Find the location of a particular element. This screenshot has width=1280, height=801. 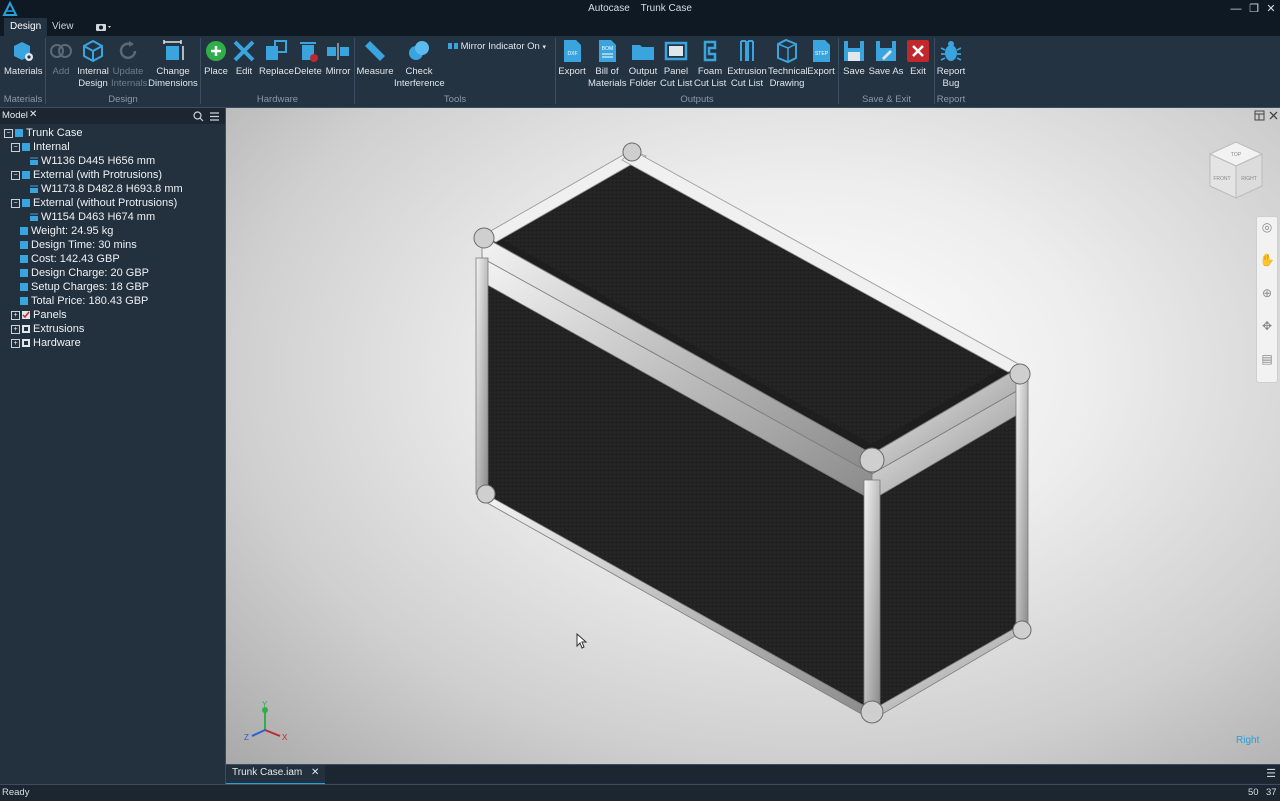

tree-node-label: Hardware is located at coordinates (57, 343).